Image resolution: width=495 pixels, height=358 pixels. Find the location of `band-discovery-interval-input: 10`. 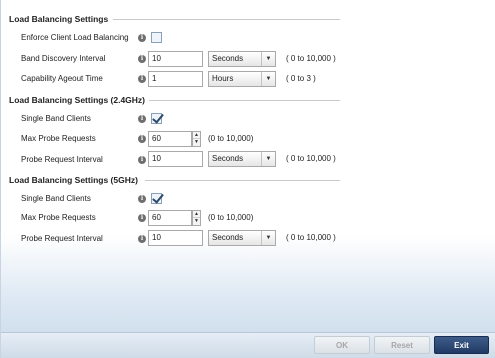

band-discovery-interval-input: 10 is located at coordinates (175, 59).